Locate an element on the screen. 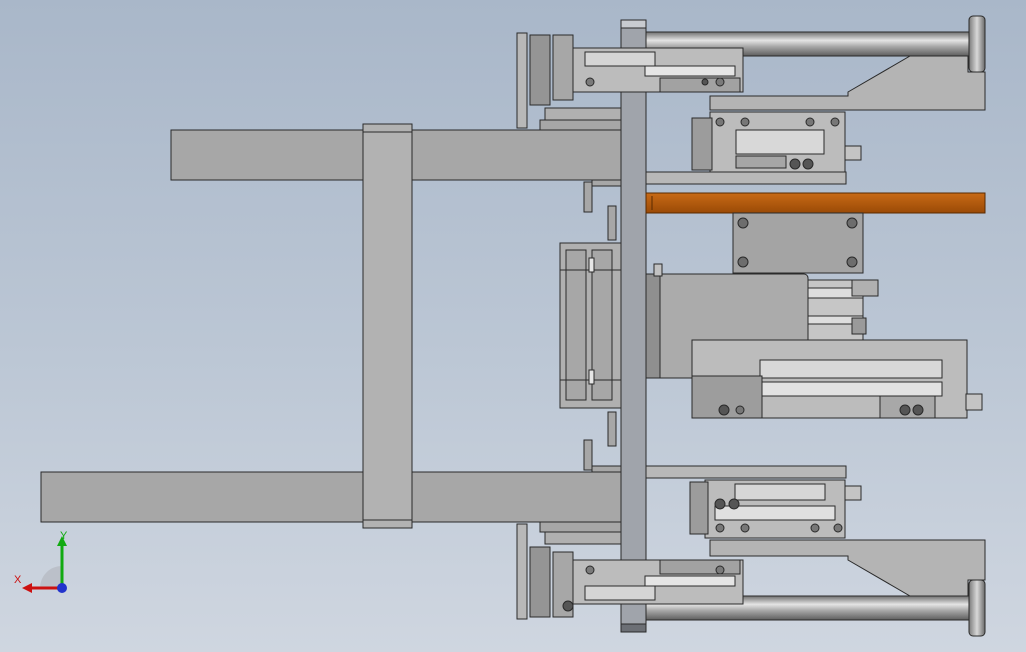  top-rod-cap is located at coordinates (977, 44).